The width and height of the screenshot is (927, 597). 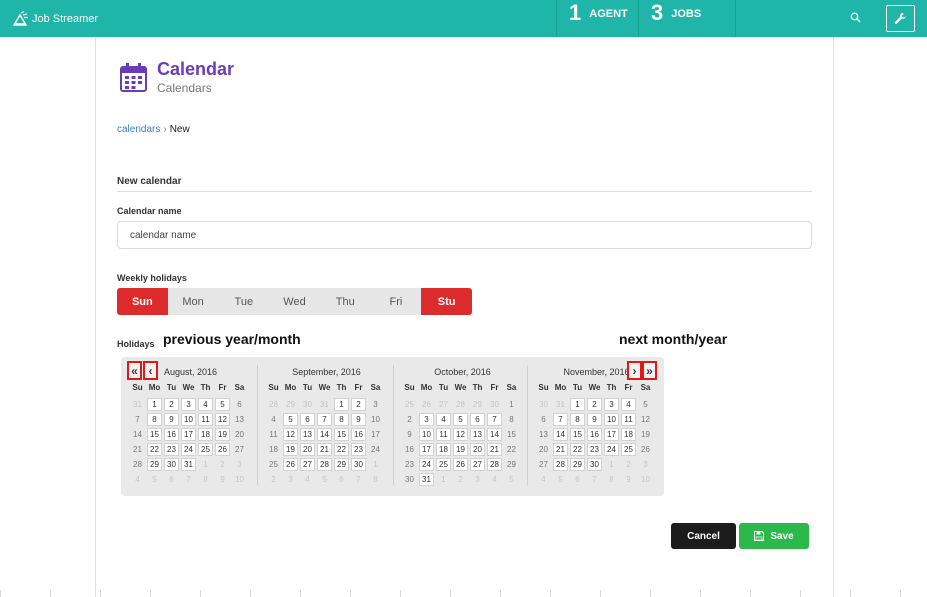 I want to click on save-button: Save, so click(x=774, y=536).